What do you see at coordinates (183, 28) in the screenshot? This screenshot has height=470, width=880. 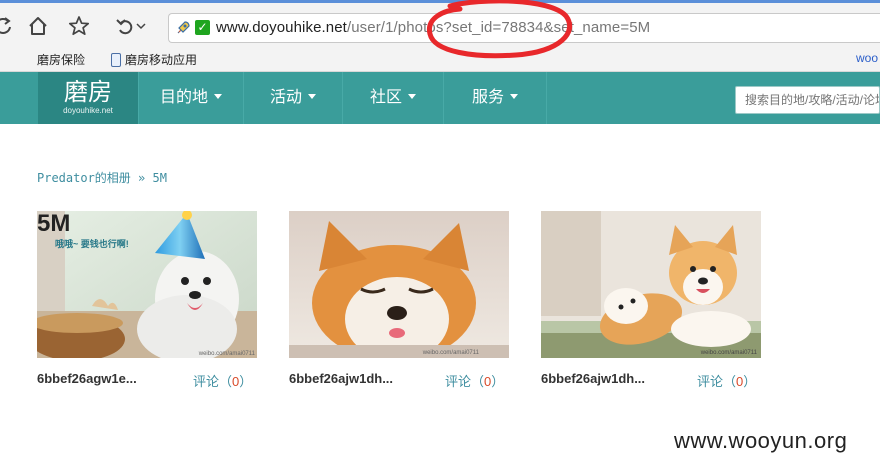 I see `rocket-icon` at bounding box center [183, 28].